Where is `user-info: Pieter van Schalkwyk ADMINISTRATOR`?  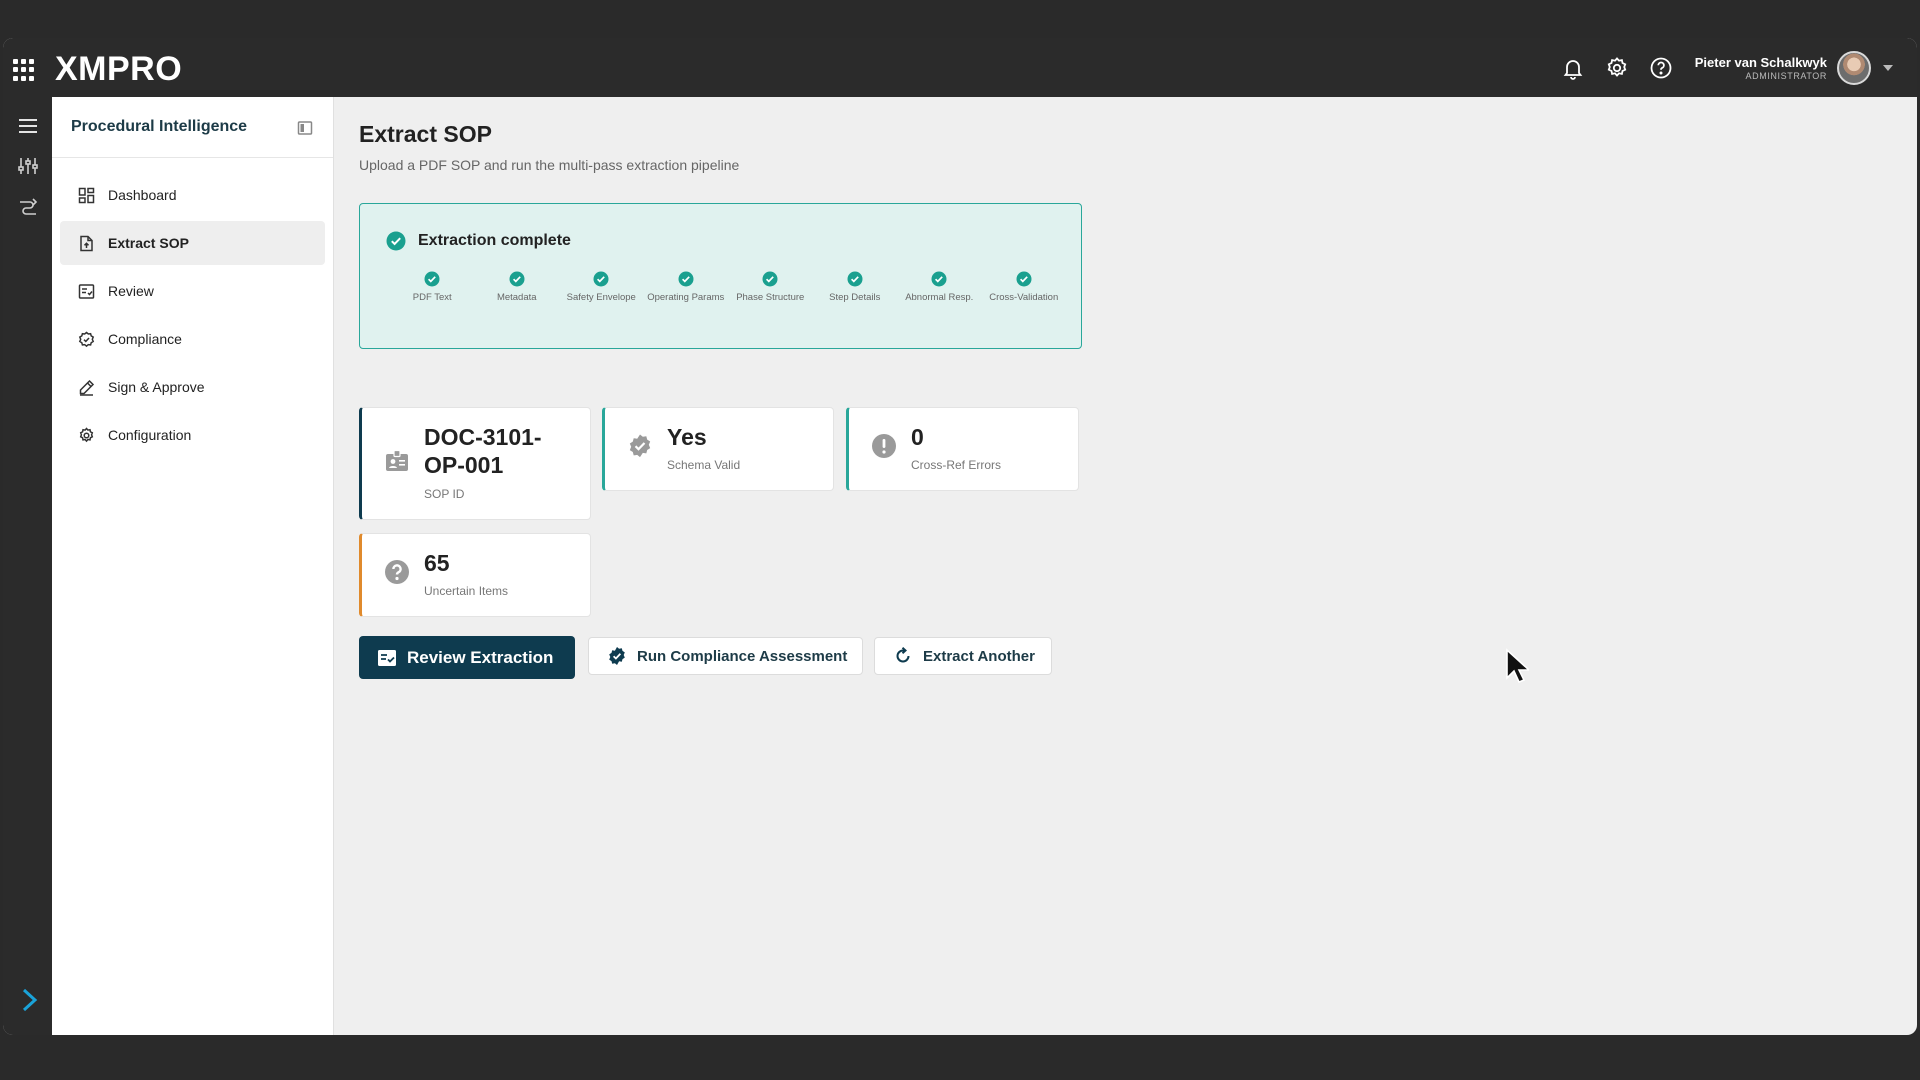 user-info: Pieter van Schalkwyk ADMINISTRATOR is located at coordinates (1761, 68).